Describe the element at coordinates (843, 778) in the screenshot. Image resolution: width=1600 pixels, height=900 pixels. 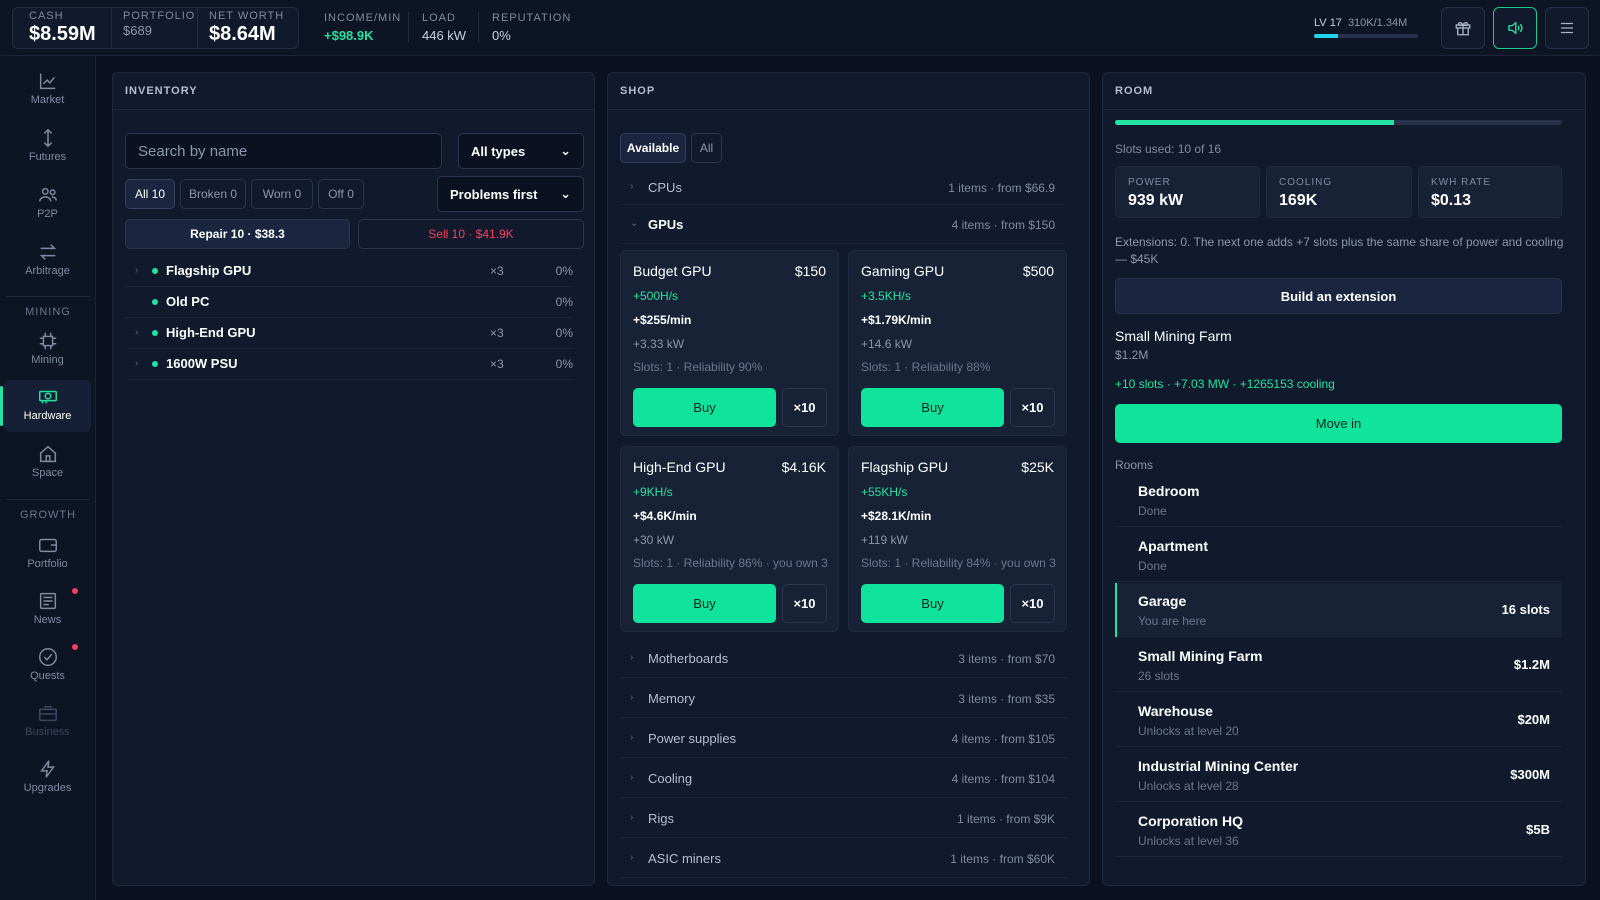
I see `category-cooling: › Cooling 4 items · from $104` at that location.